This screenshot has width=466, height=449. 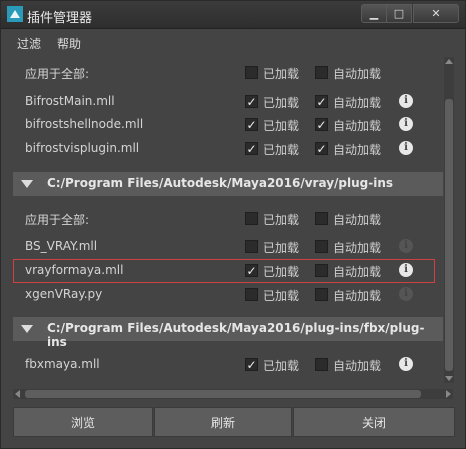 What do you see at coordinates (82, 148) in the screenshot?
I see `plugin-name: bifrostvisplugin.mll` at bounding box center [82, 148].